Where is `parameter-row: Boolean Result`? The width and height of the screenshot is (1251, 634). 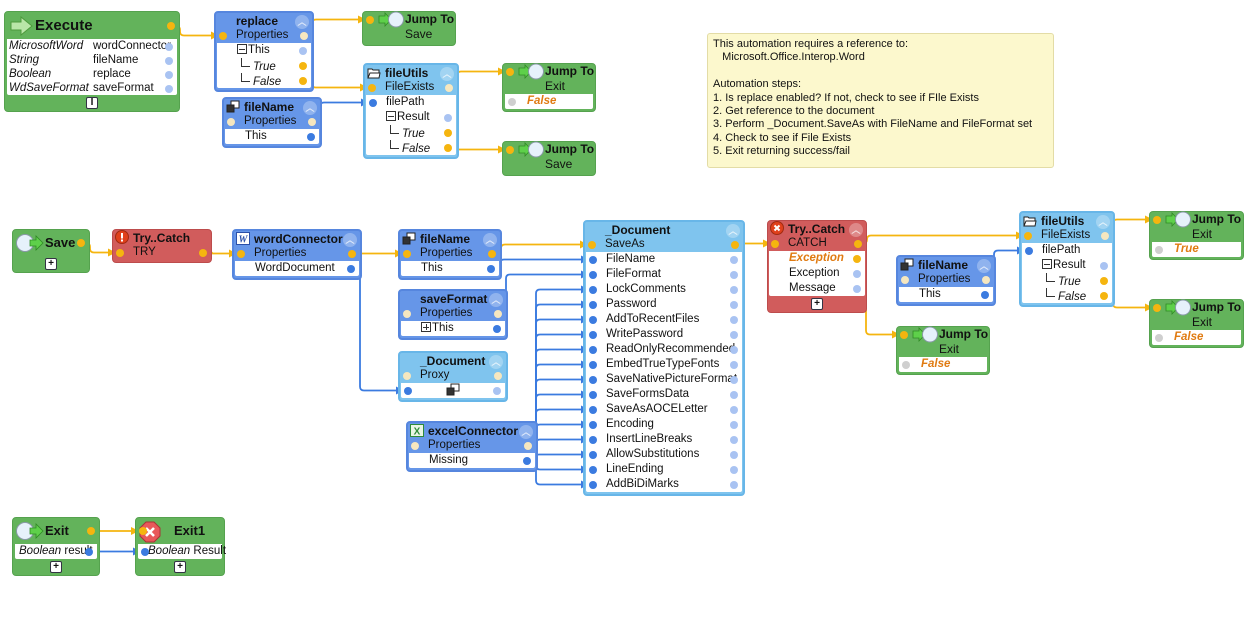 parameter-row: Boolean Result is located at coordinates (182, 551).